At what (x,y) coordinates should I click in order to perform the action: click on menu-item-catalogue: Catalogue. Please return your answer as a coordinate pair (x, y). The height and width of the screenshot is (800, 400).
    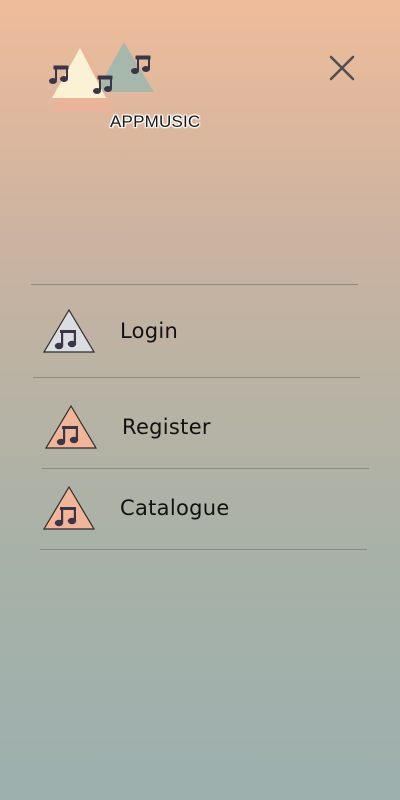
    Looking at the image, I should click on (136, 508).